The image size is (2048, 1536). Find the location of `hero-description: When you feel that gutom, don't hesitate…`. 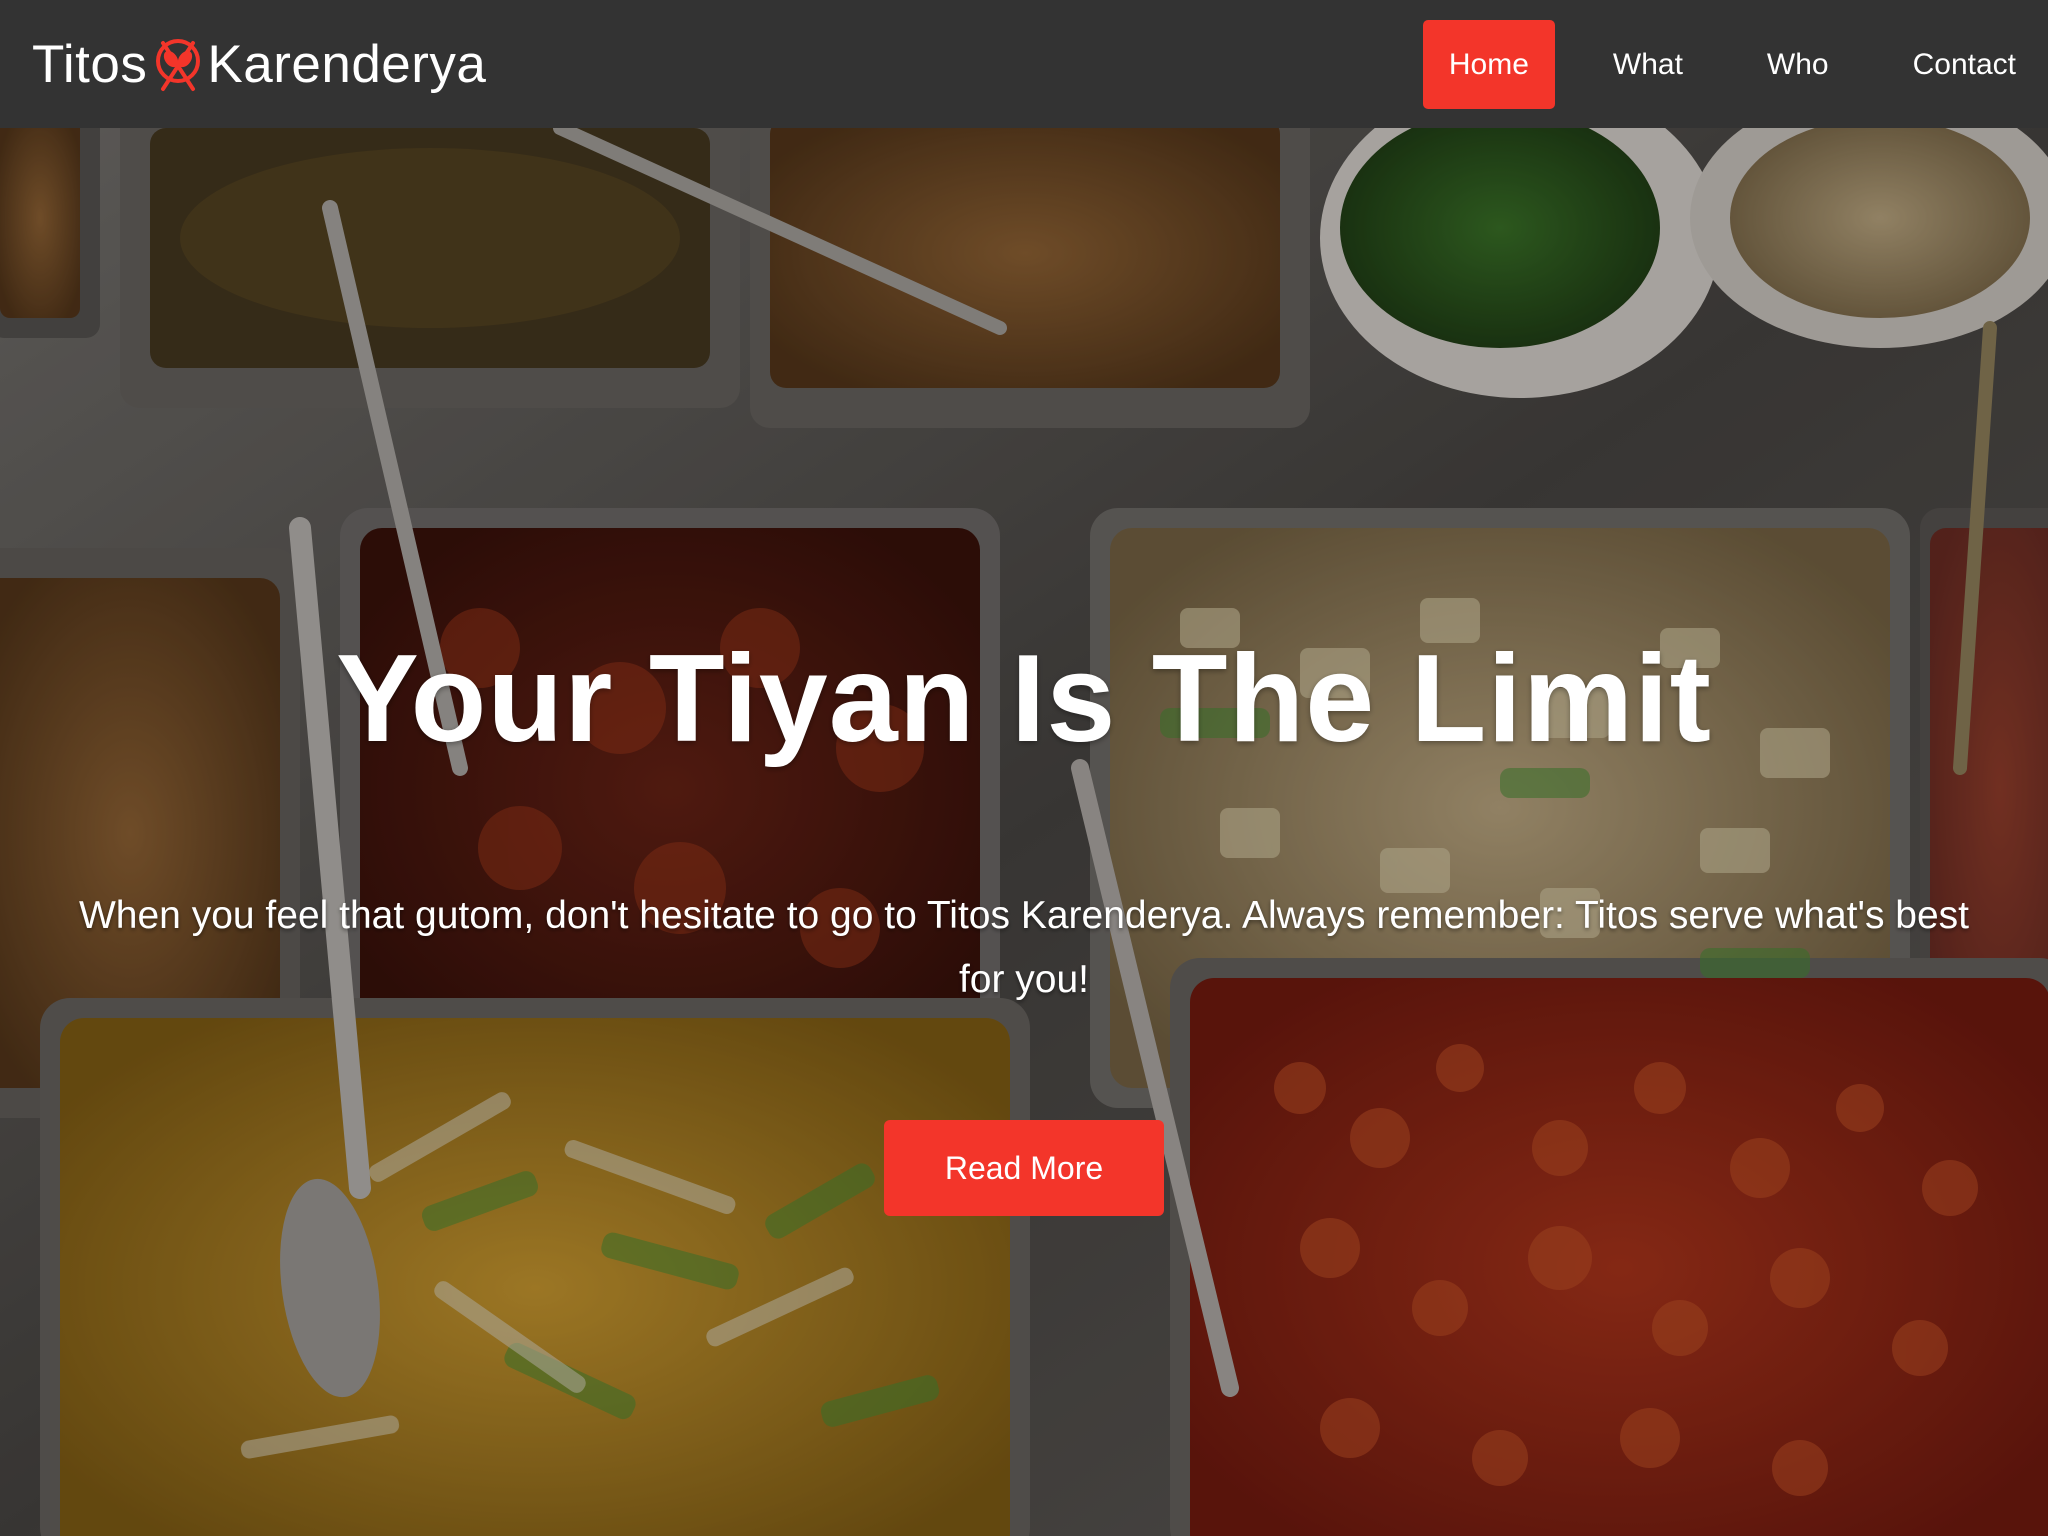

hero-description: When you feel that gutom, don't hesitate… is located at coordinates (1023, 947).